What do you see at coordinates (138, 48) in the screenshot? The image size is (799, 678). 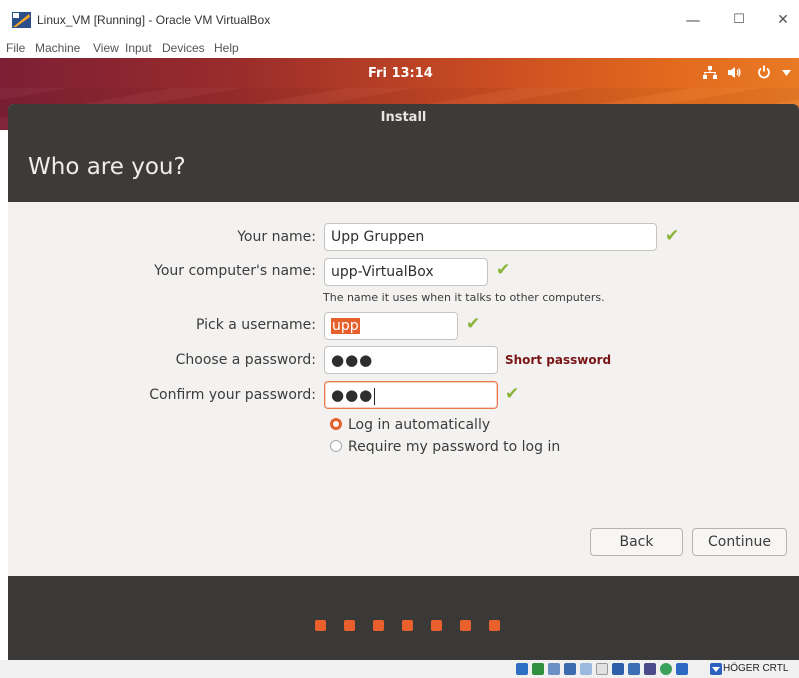 I see `menu-input: Input` at bounding box center [138, 48].